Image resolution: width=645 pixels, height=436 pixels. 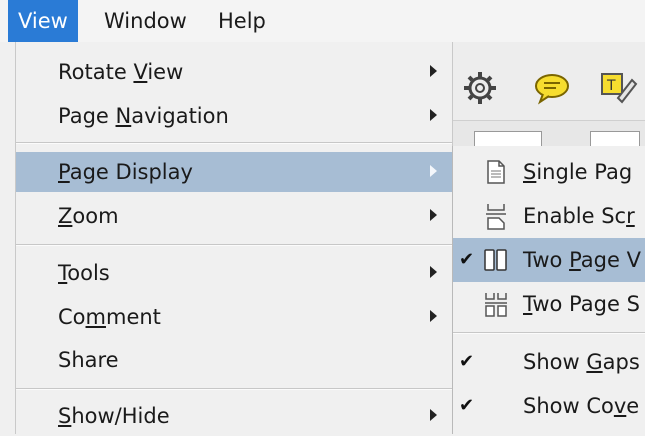 What do you see at coordinates (121, 72) in the screenshot?
I see `menu-item-label: Rotate View` at bounding box center [121, 72].